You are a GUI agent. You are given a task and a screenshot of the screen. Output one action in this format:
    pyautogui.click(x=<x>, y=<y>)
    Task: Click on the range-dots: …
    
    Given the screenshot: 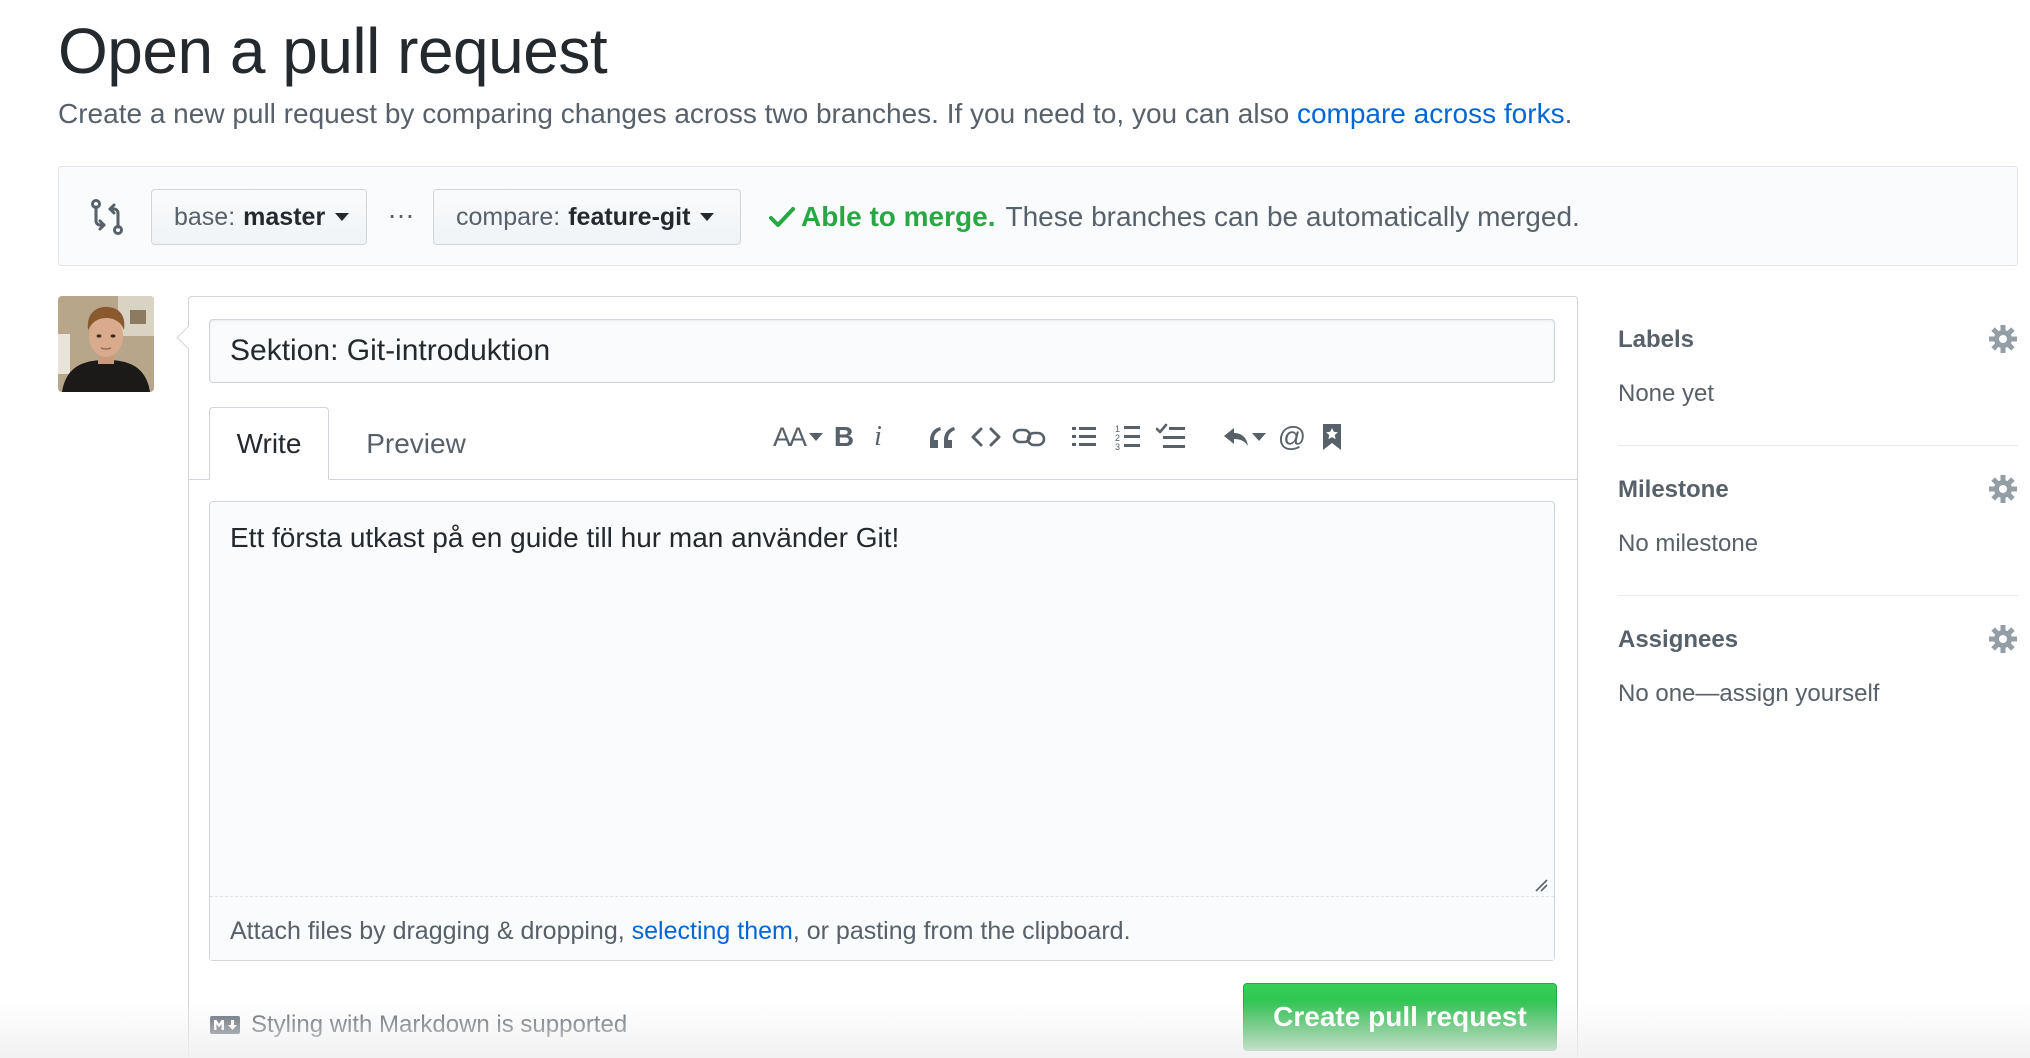 What is the action you would take?
    pyautogui.click(x=401, y=208)
    